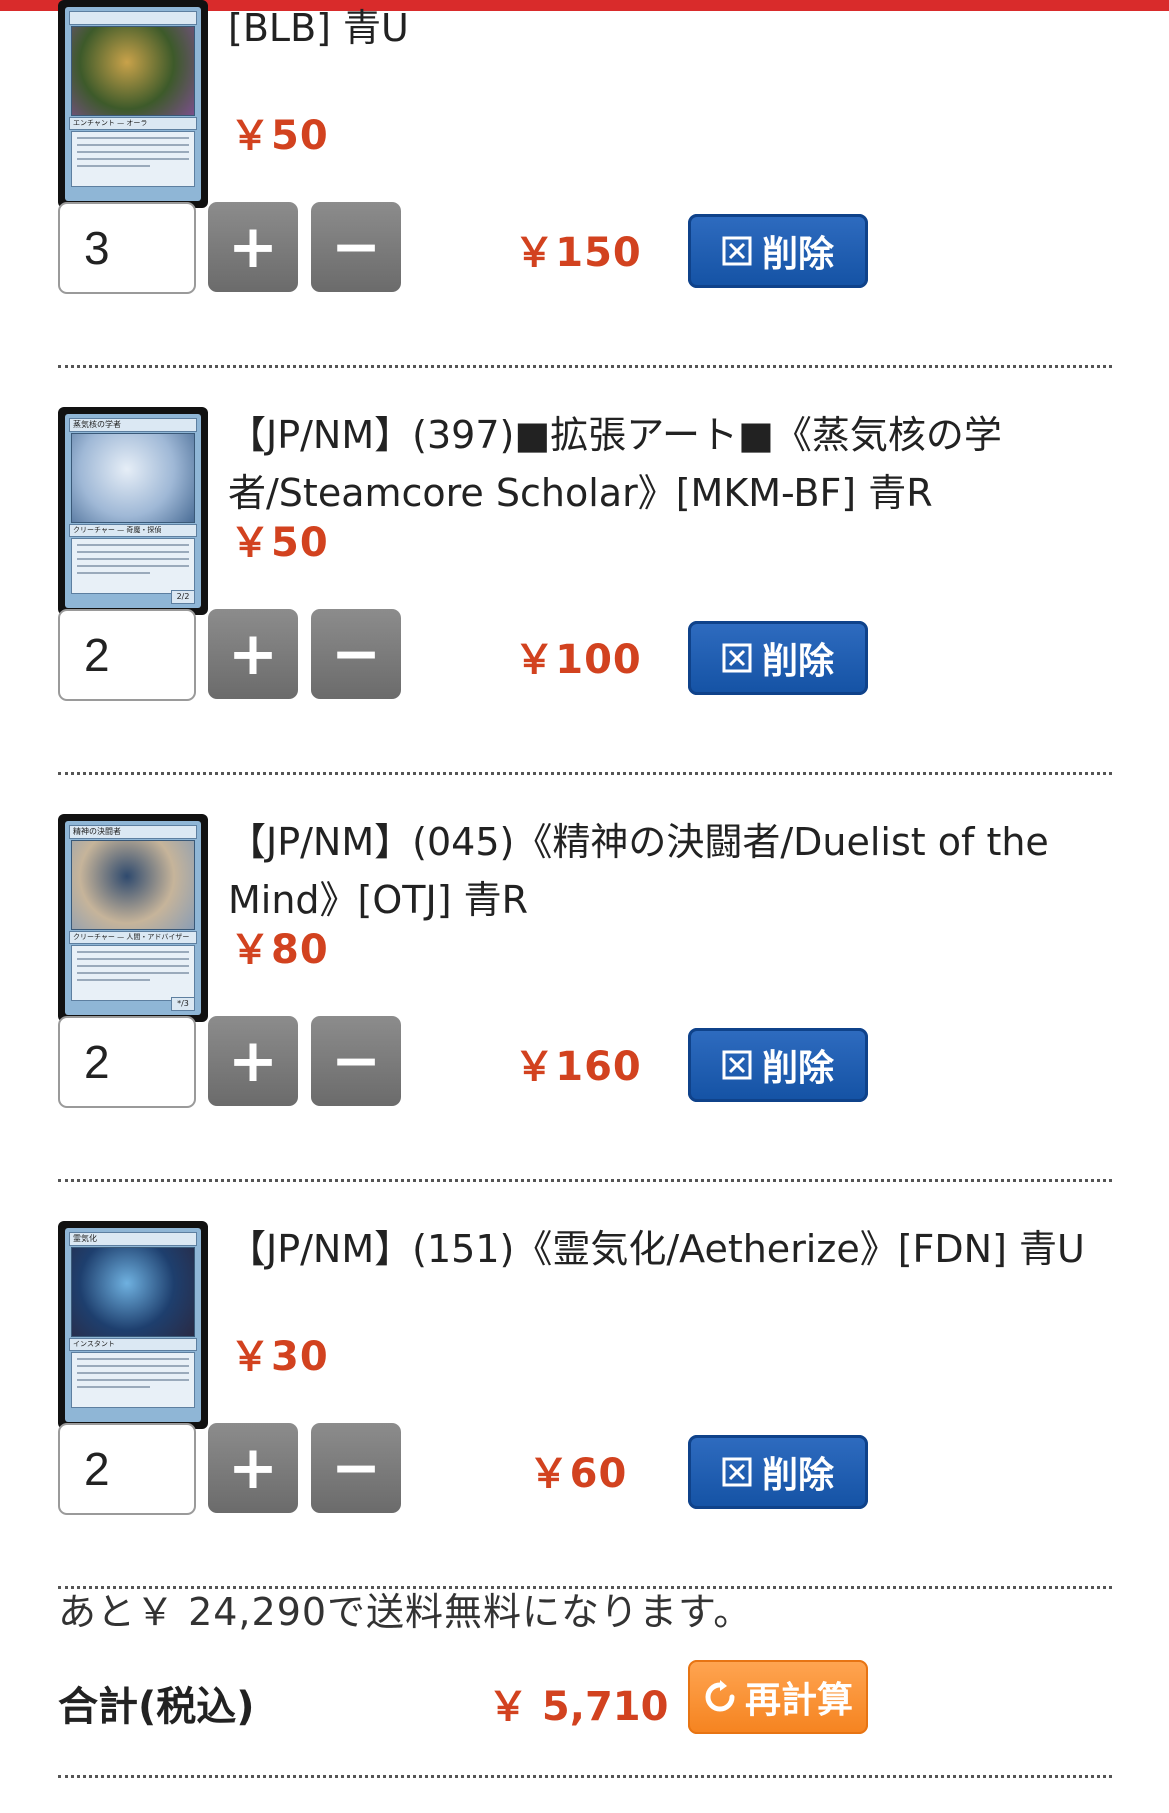 The width and height of the screenshot is (1169, 1813). I want to click on line-total: ￥60, so click(578, 1474).